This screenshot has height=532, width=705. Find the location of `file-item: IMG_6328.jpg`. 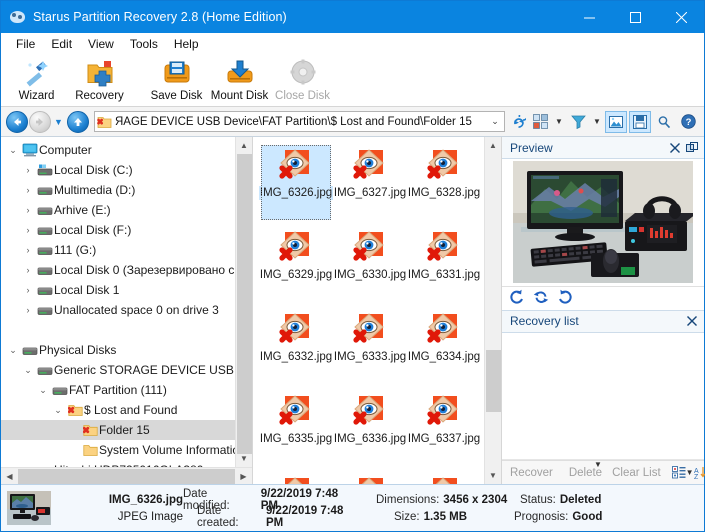

file-item: IMG_6328.jpg is located at coordinates (444, 182).